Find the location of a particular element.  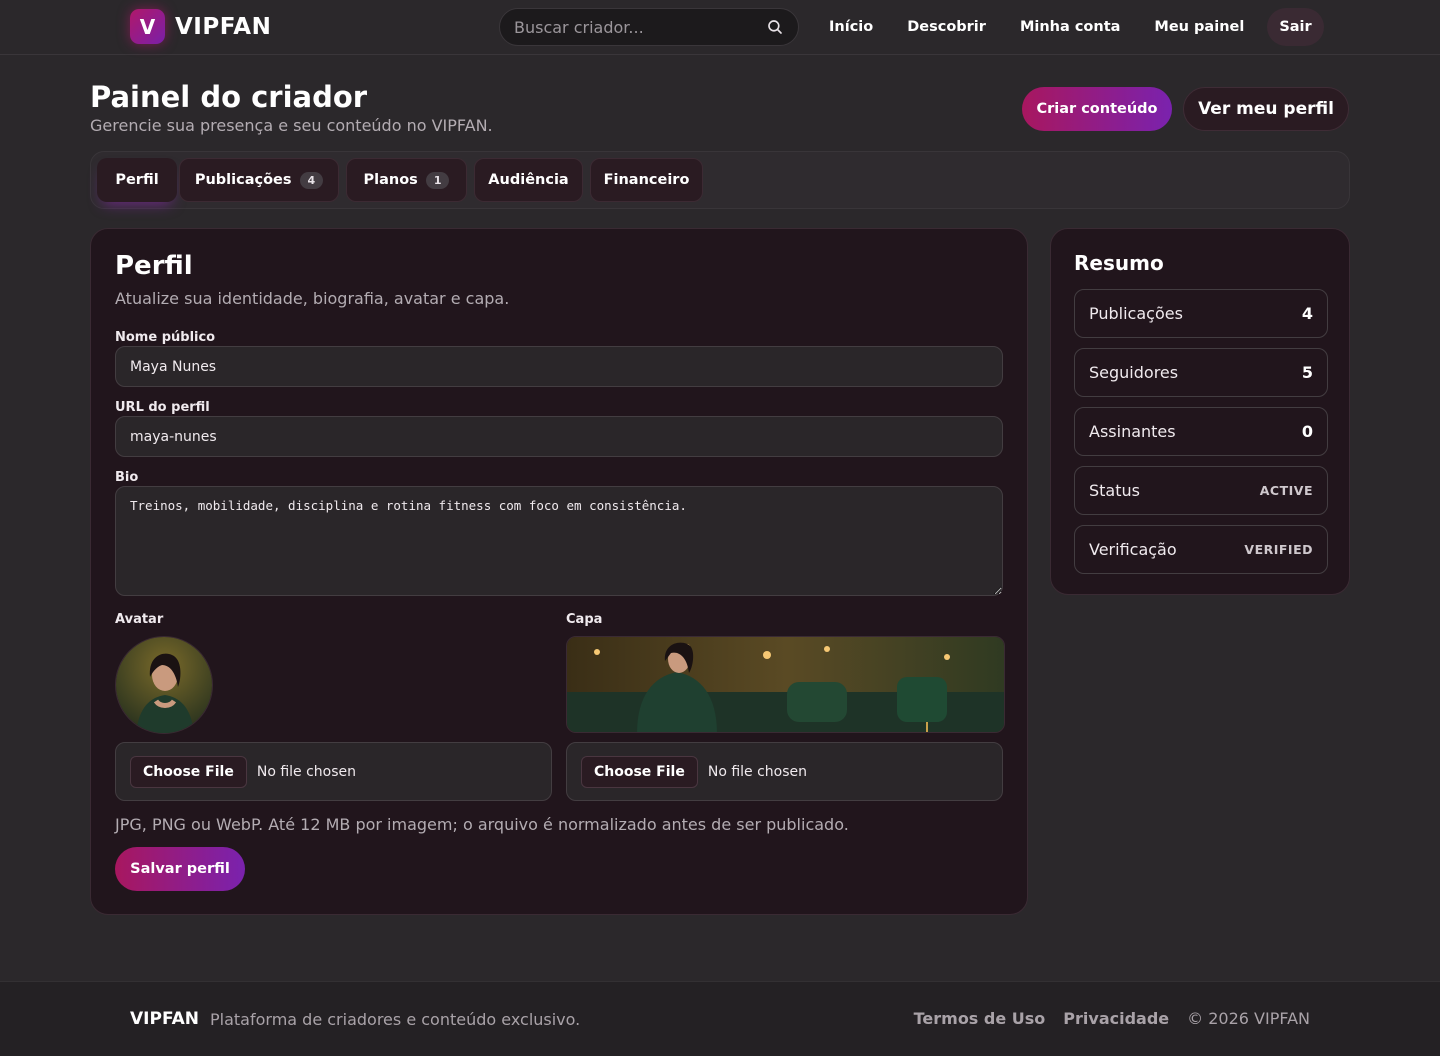

summary-label: Verificação is located at coordinates (1133, 549).